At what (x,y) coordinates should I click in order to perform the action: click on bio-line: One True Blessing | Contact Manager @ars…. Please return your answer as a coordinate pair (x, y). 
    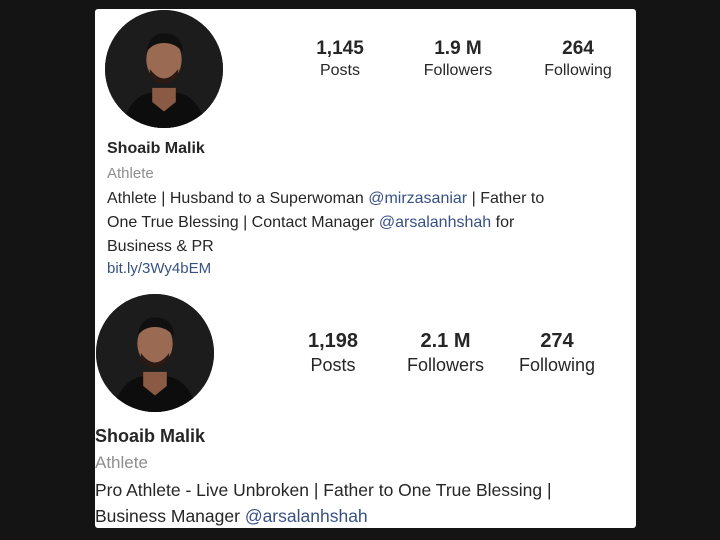
    Looking at the image, I should click on (325, 223).